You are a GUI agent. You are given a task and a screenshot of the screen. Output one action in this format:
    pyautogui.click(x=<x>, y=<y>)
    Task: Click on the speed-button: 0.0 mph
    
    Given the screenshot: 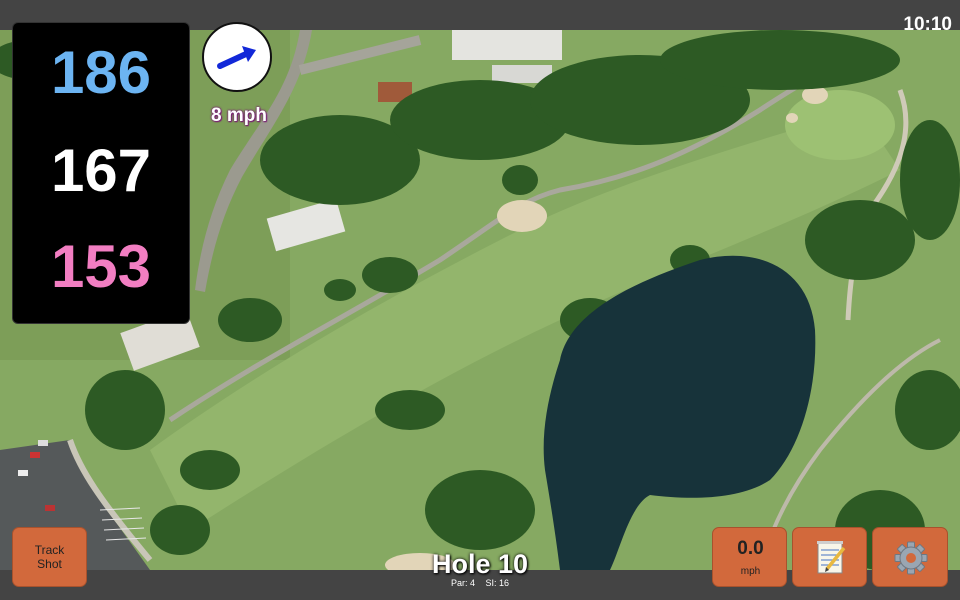 What is the action you would take?
    pyautogui.click(x=749, y=557)
    